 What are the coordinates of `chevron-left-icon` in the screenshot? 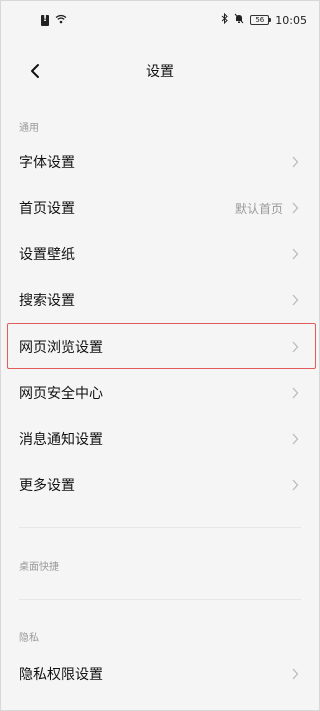 It's located at (35, 71).